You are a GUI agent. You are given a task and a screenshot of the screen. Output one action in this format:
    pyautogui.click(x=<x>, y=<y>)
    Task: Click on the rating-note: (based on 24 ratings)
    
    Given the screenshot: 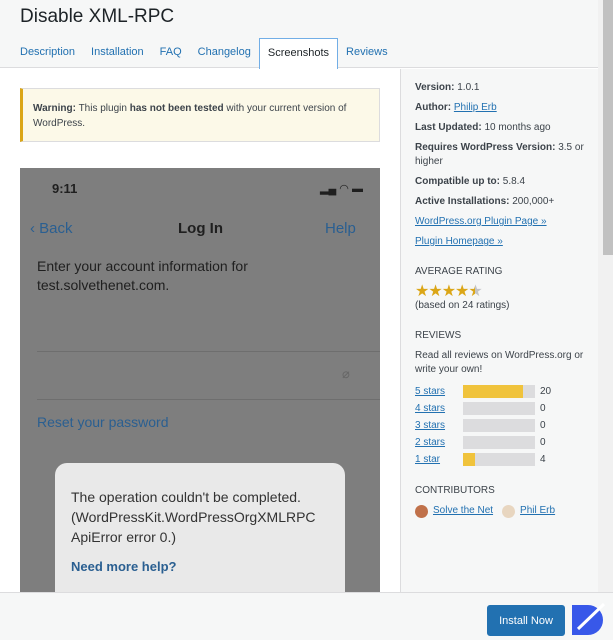 What is the action you would take?
    pyautogui.click(x=462, y=305)
    